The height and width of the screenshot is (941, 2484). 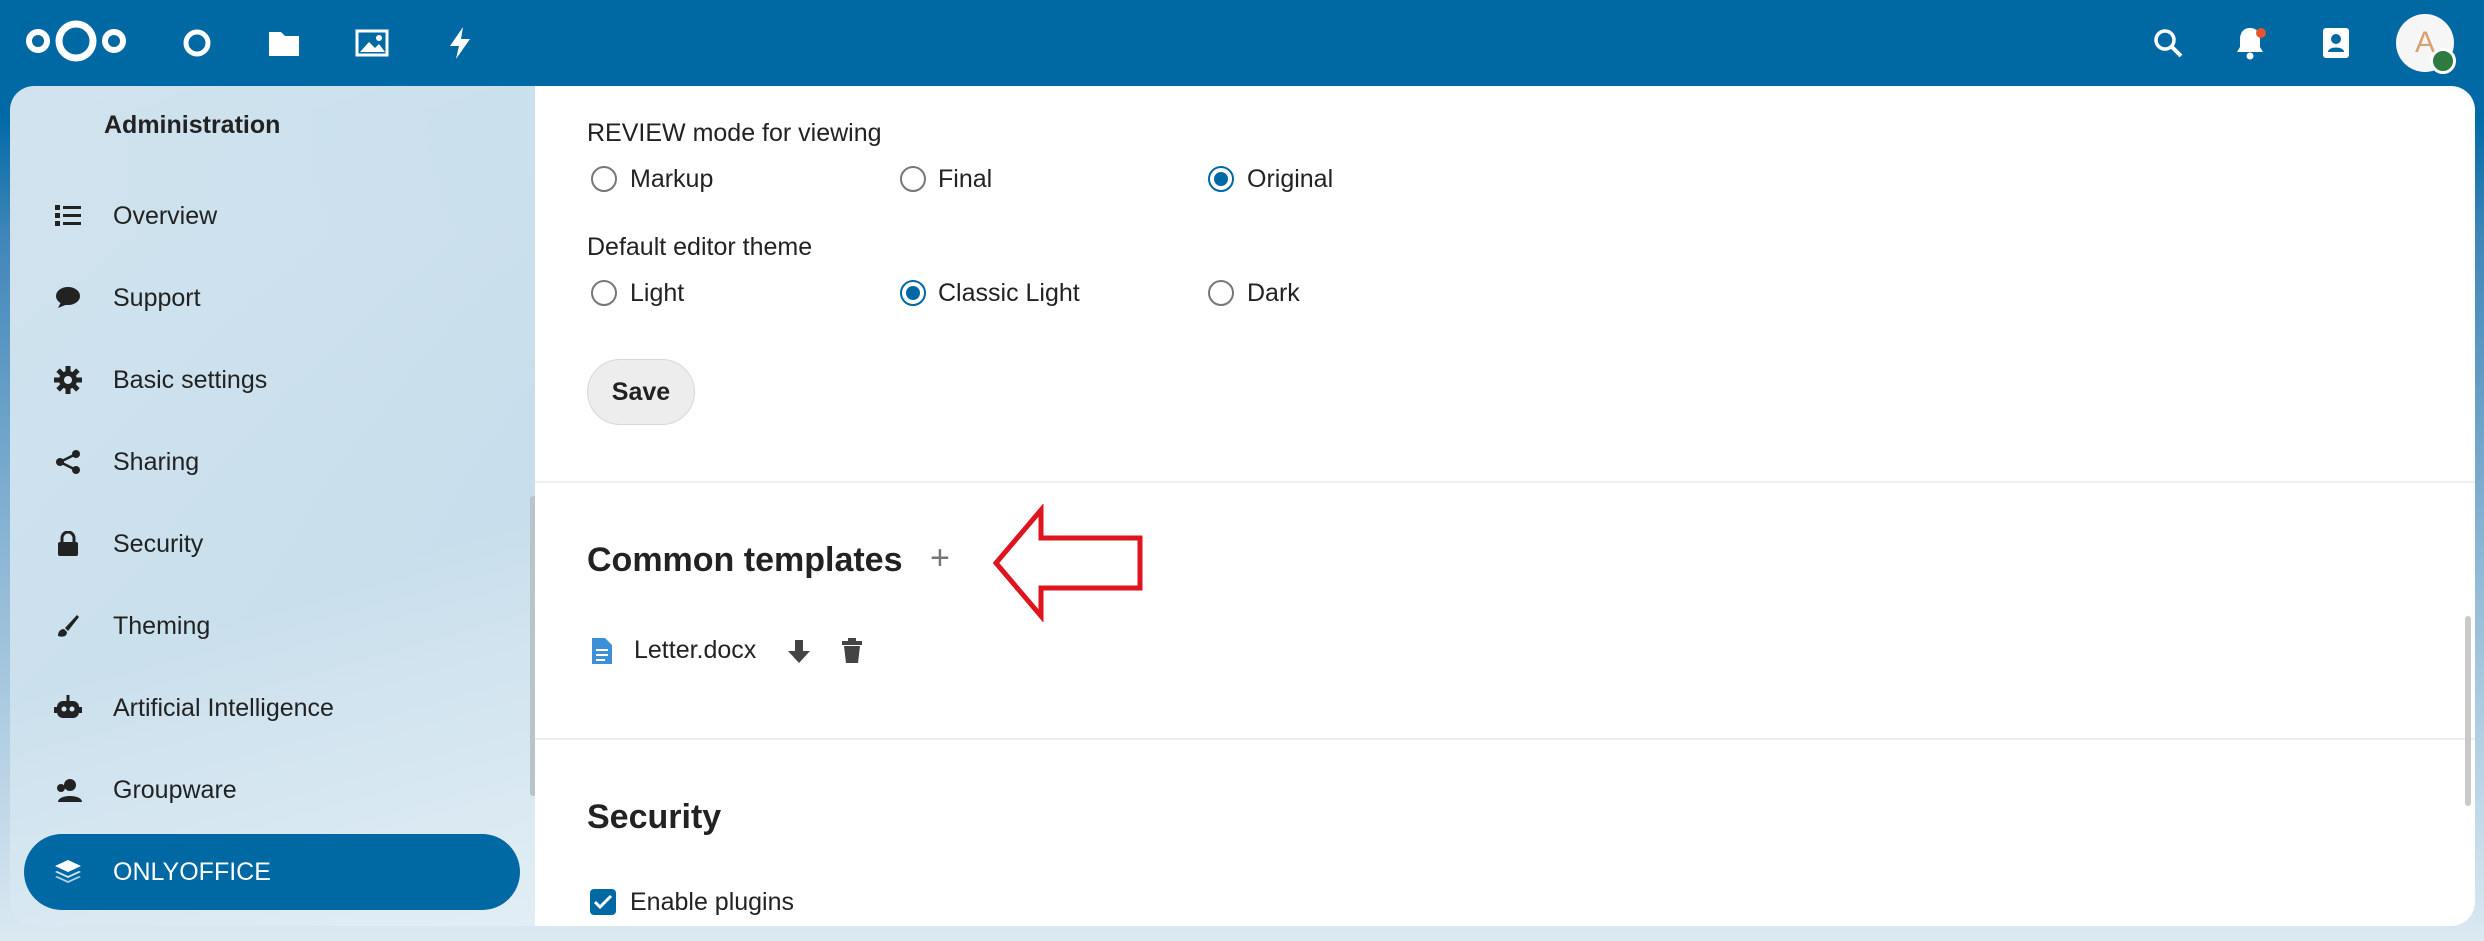 What do you see at coordinates (190, 379) in the screenshot?
I see `sidebar-item-label: Basic settings` at bounding box center [190, 379].